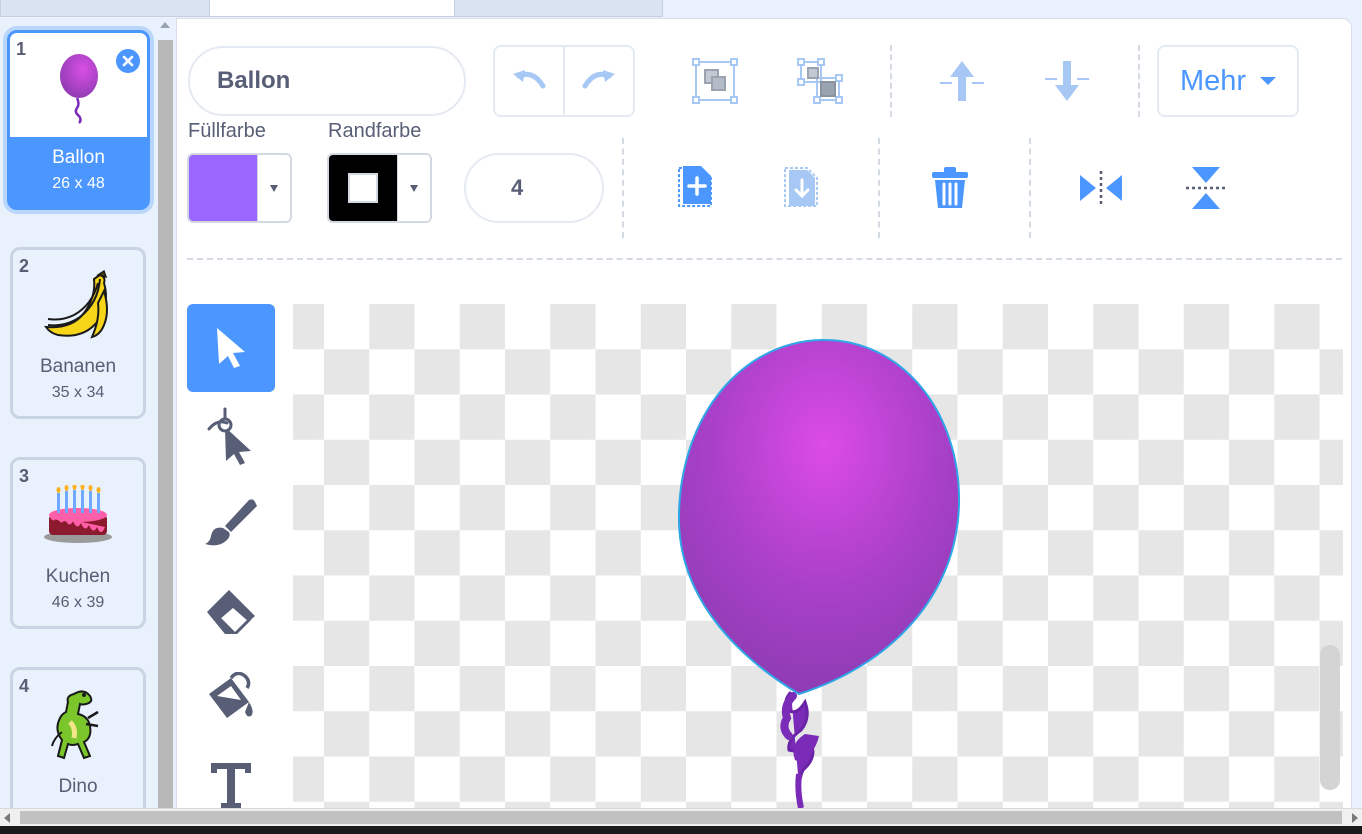  I want to click on undo-redo-group, so click(564, 81).